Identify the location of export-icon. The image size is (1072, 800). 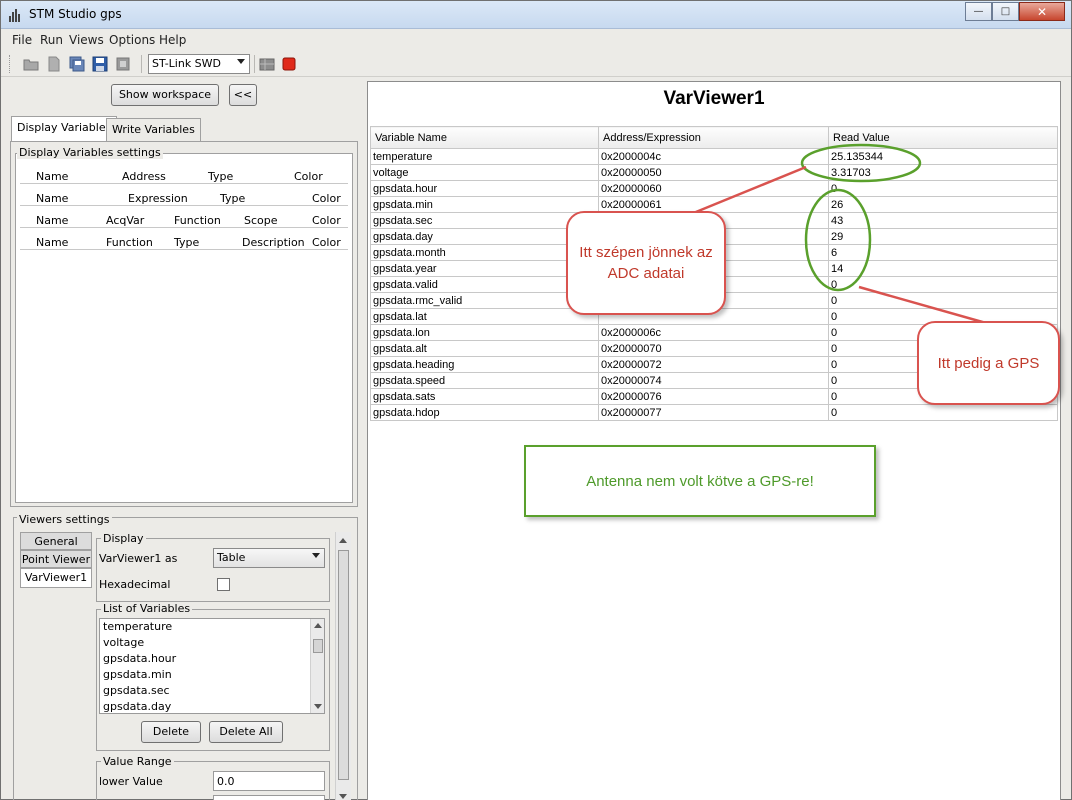
(123, 64).